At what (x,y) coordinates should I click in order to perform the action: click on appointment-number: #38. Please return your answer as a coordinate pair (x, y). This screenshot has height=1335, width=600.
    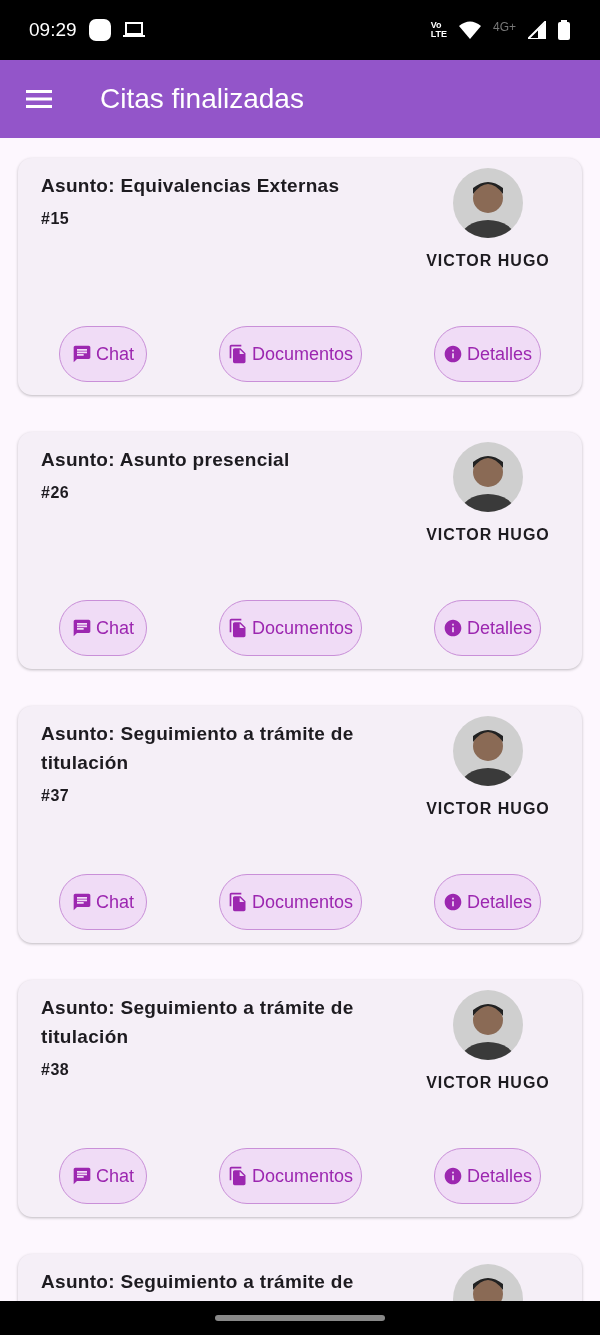
    Looking at the image, I should click on (55, 1070).